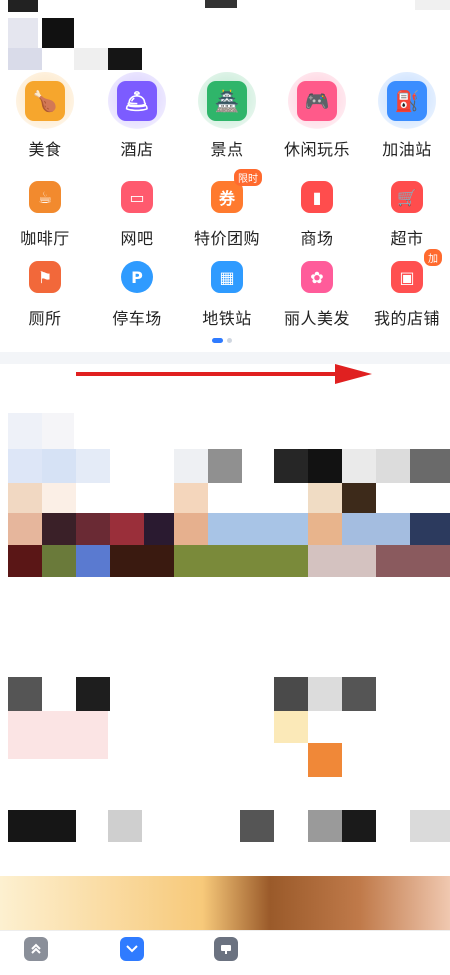 This screenshot has height=975, width=450. I want to click on category-label: 特价团购, so click(226, 238).